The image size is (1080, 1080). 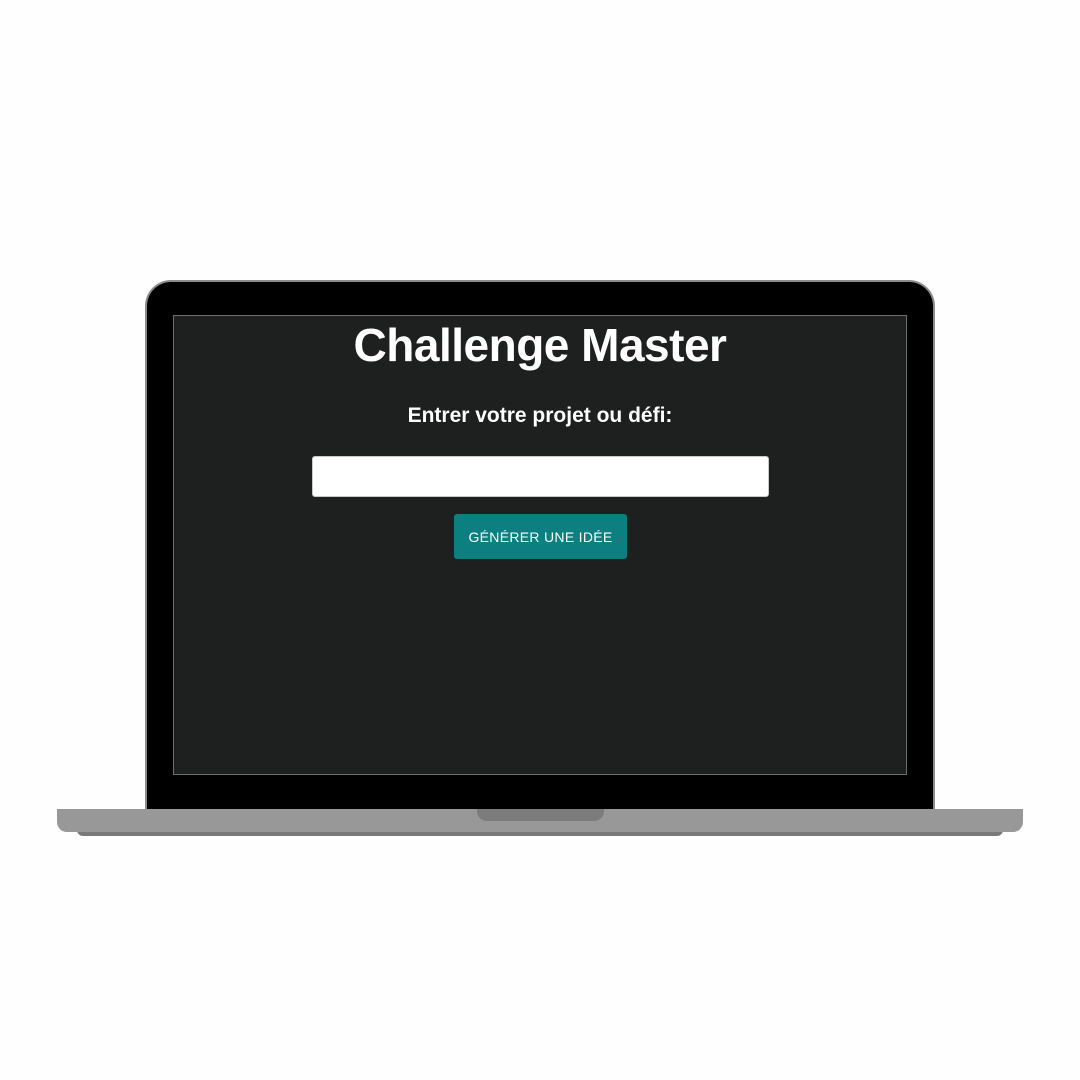 What do you see at coordinates (540, 815) in the screenshot?
I see `laptop-trackpad-notch` at bounding box center [540, 815].